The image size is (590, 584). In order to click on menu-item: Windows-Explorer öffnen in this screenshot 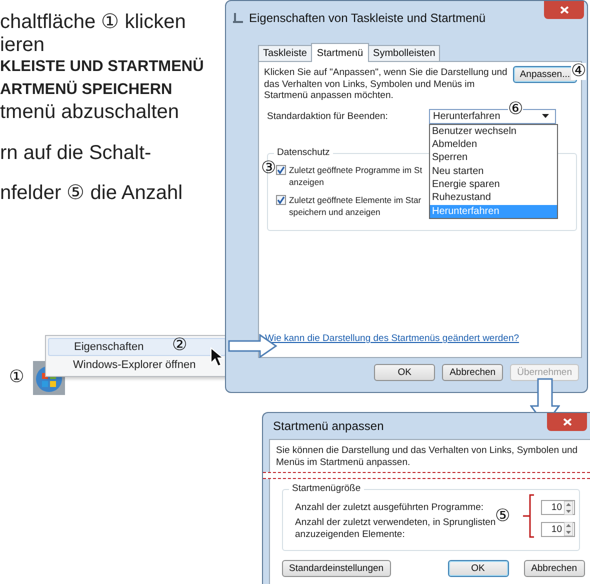, I will do `click(137, 365)`.